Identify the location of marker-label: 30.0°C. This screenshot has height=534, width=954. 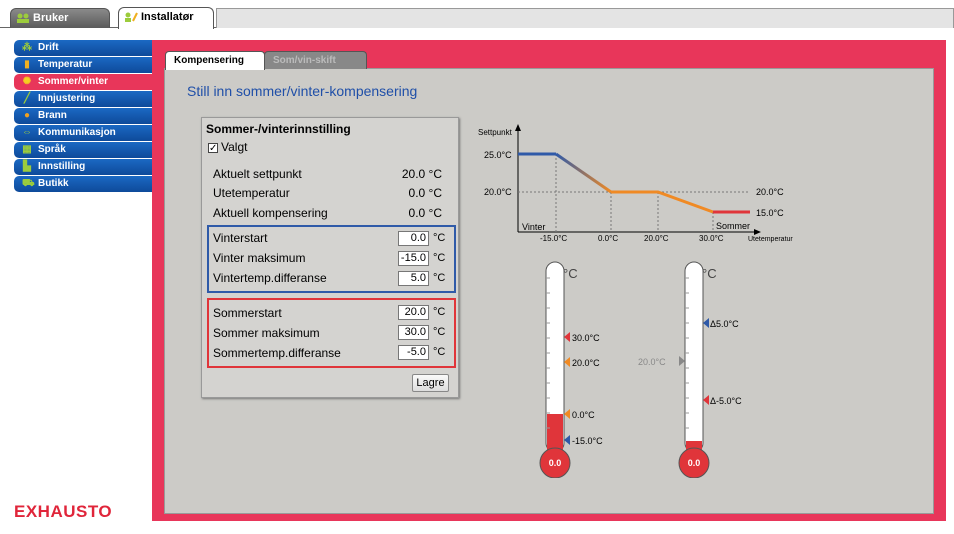
(586, 338).